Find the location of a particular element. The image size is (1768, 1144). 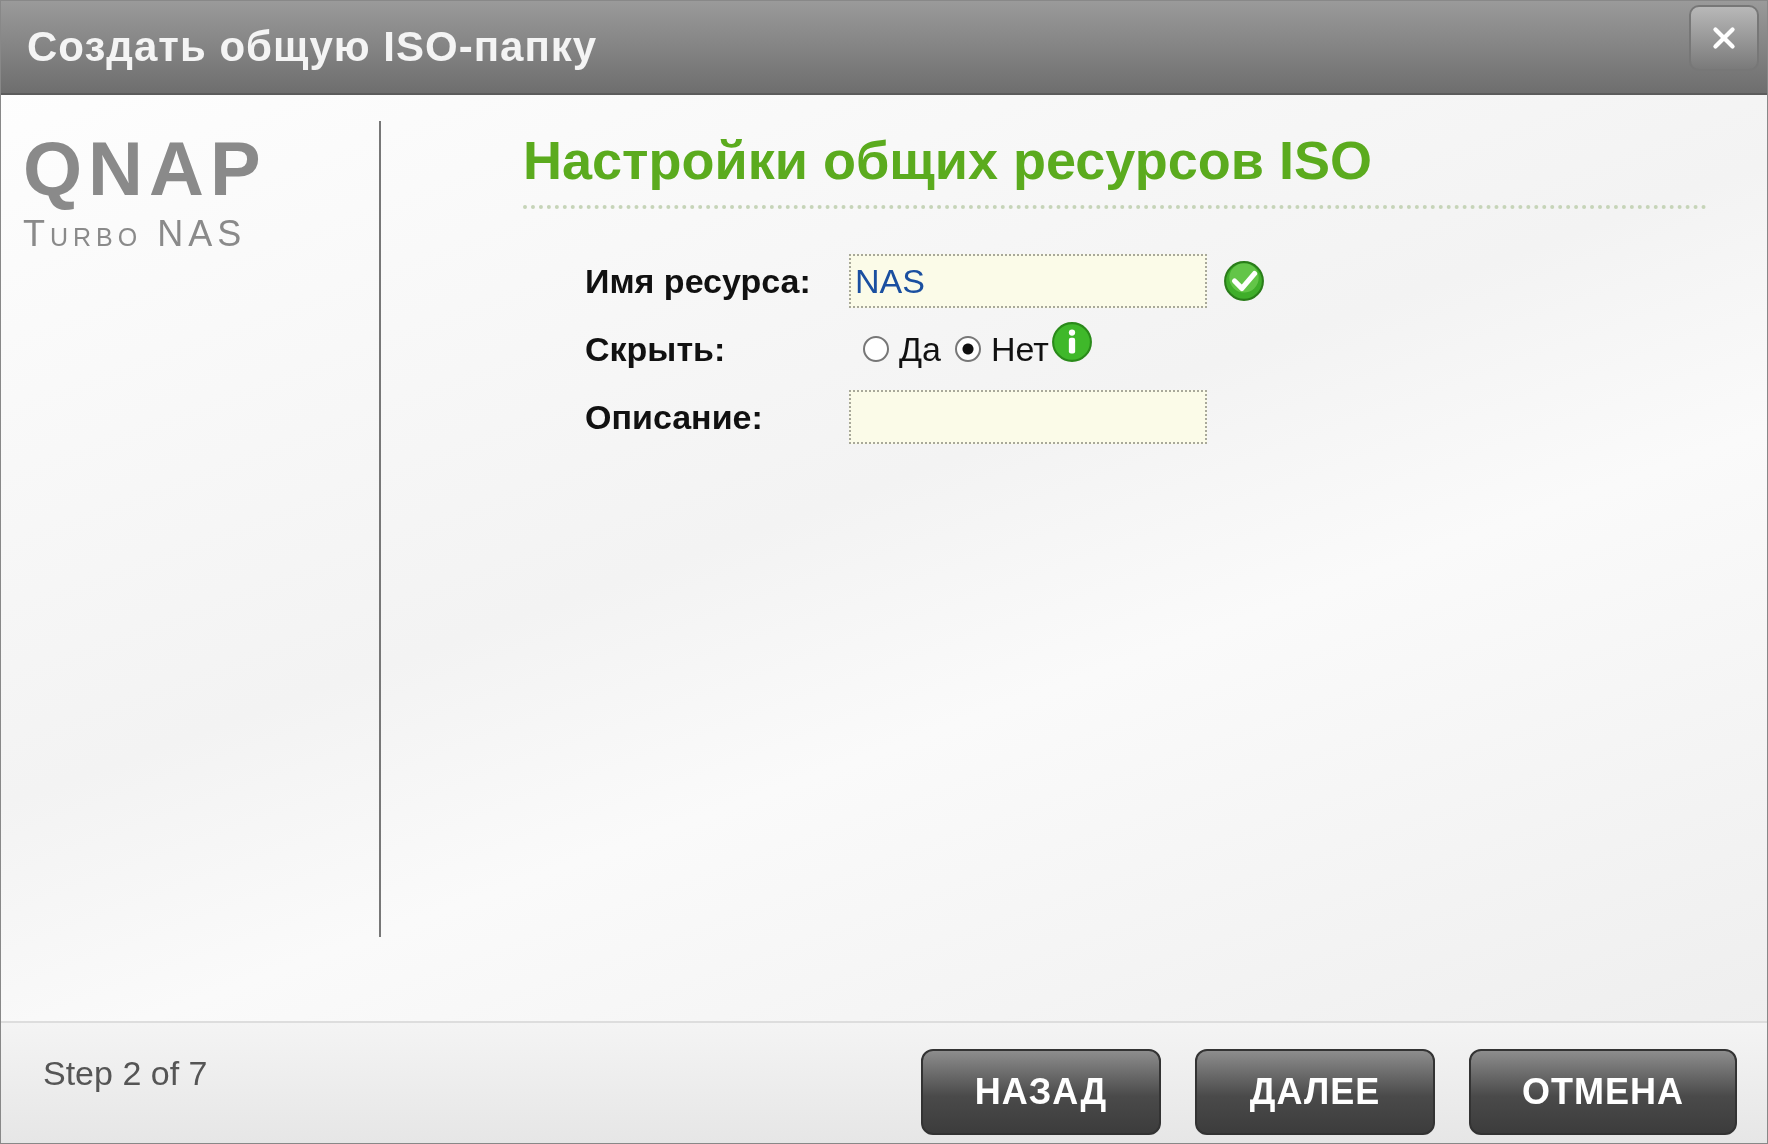

input-field is located at coordinates (1028, 417).